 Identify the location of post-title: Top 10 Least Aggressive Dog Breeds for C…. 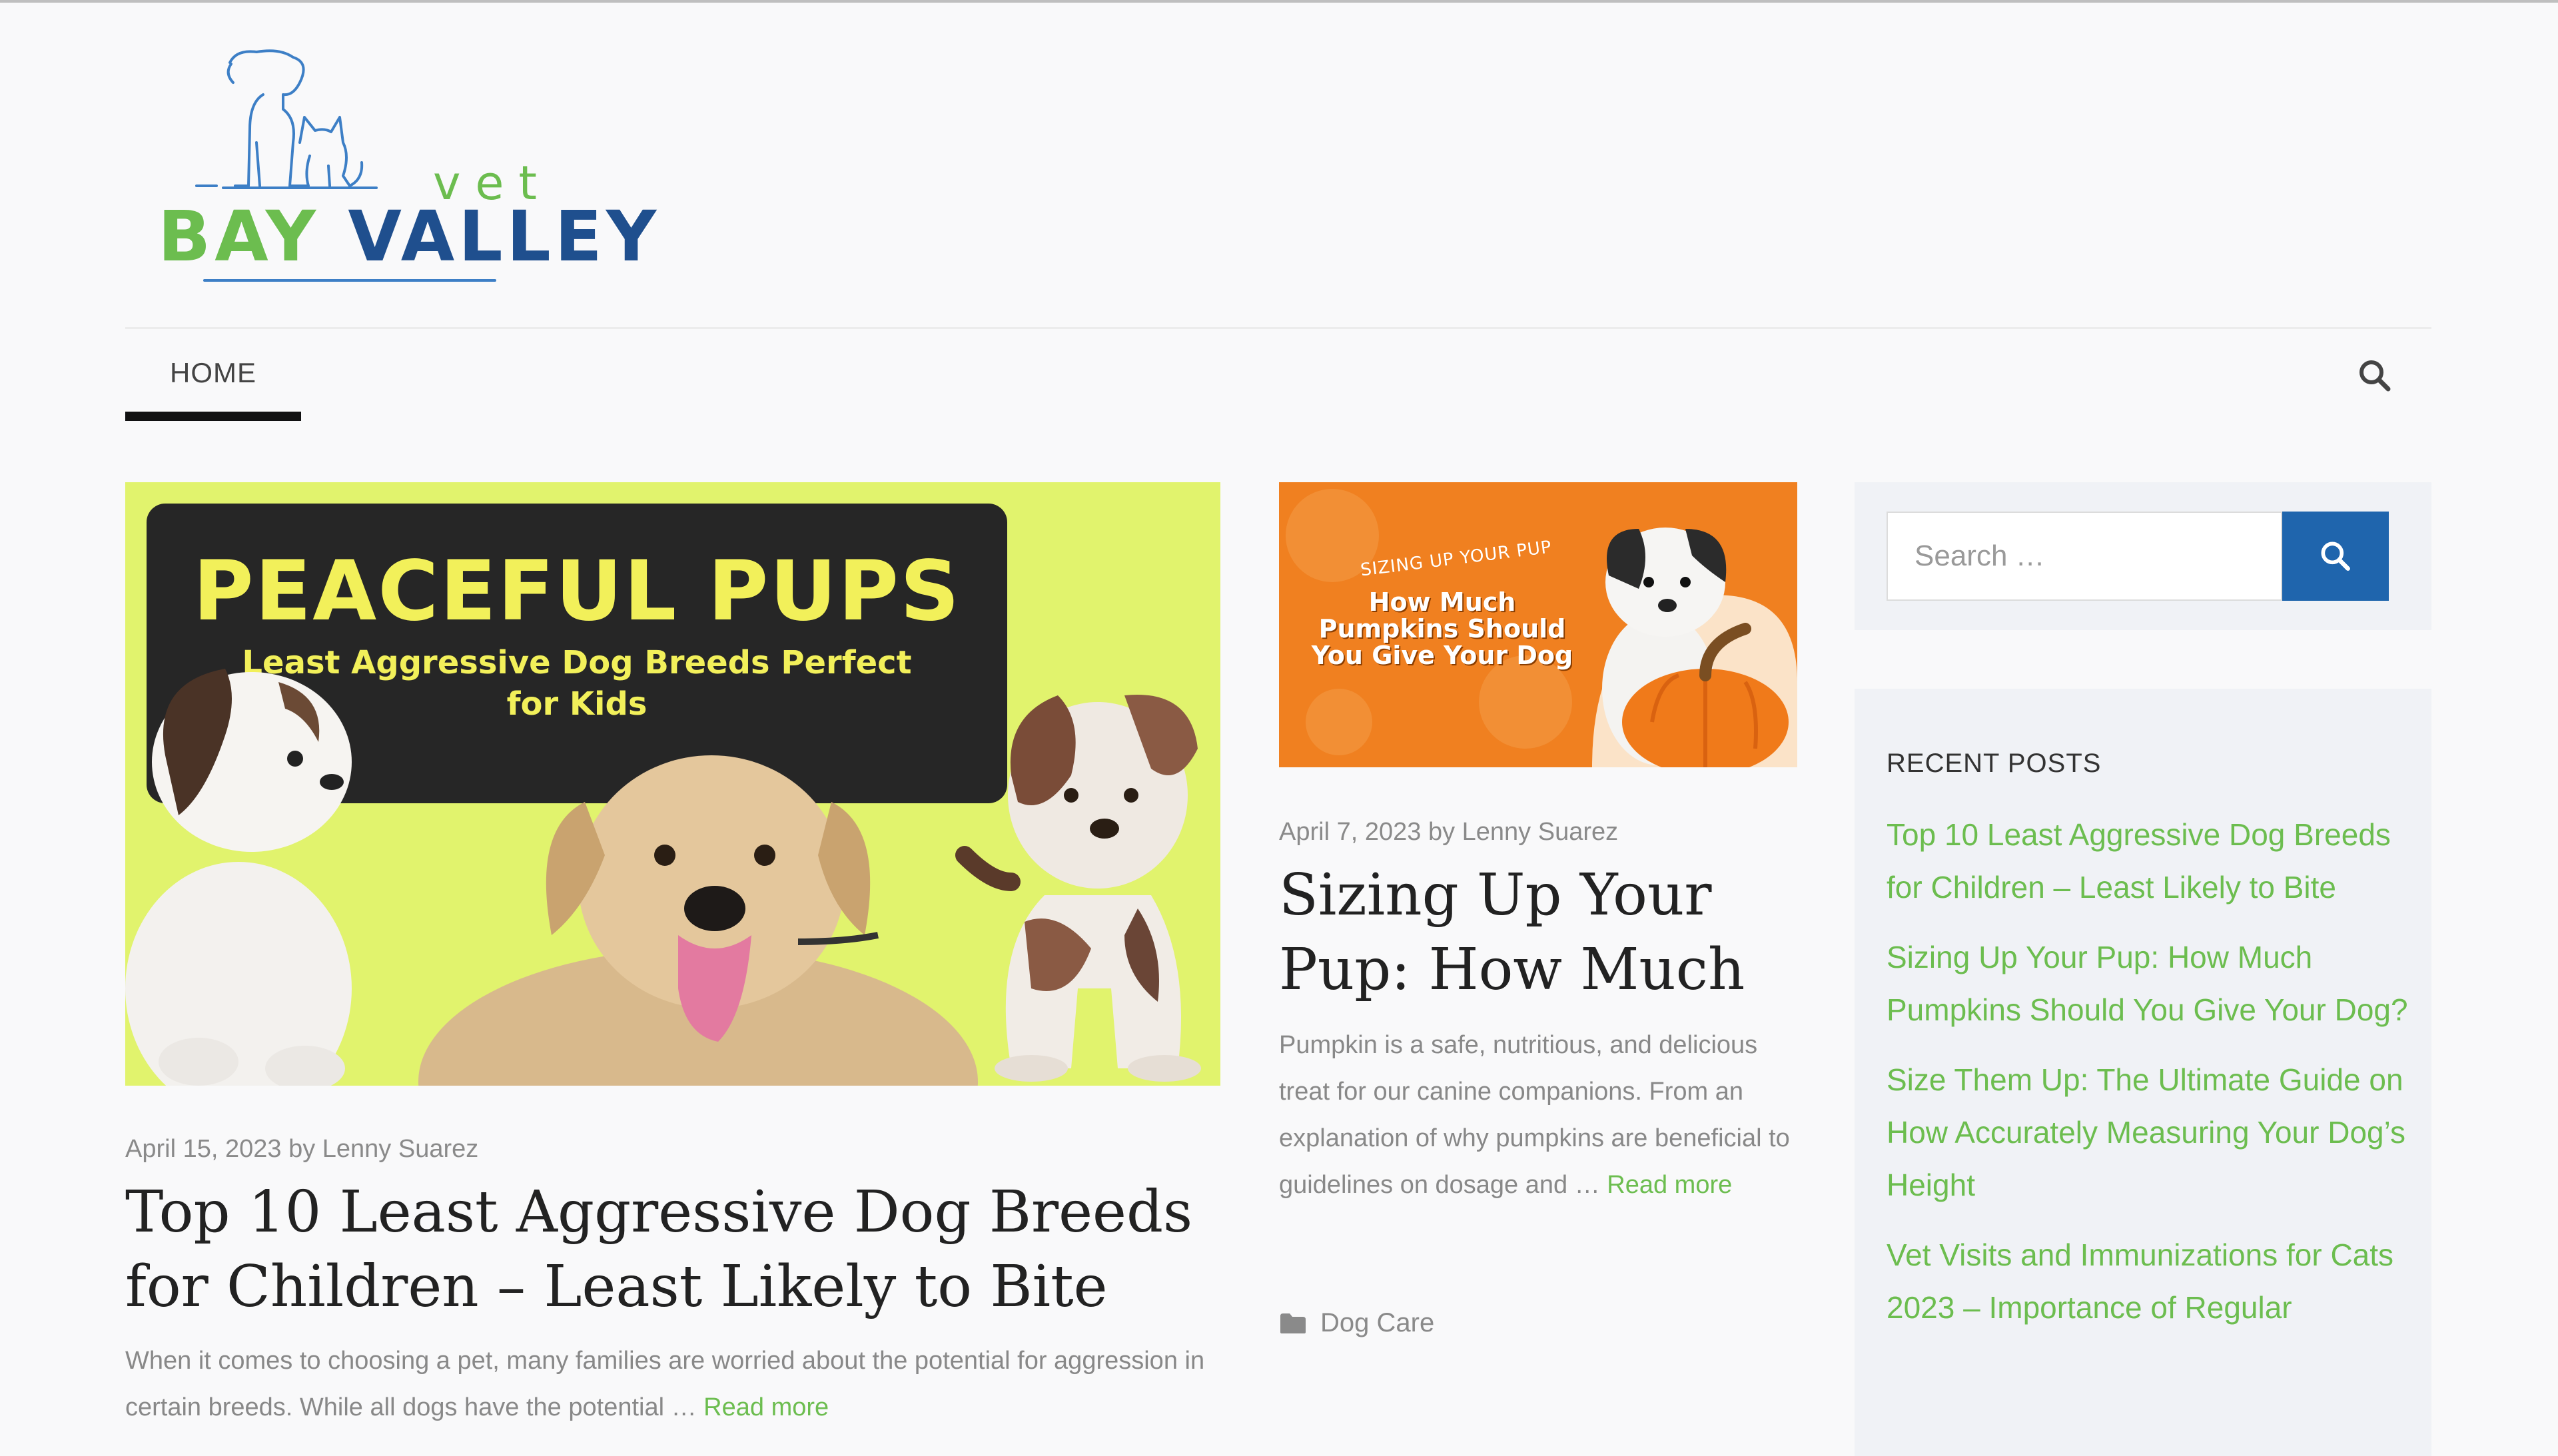
(674, 1249).